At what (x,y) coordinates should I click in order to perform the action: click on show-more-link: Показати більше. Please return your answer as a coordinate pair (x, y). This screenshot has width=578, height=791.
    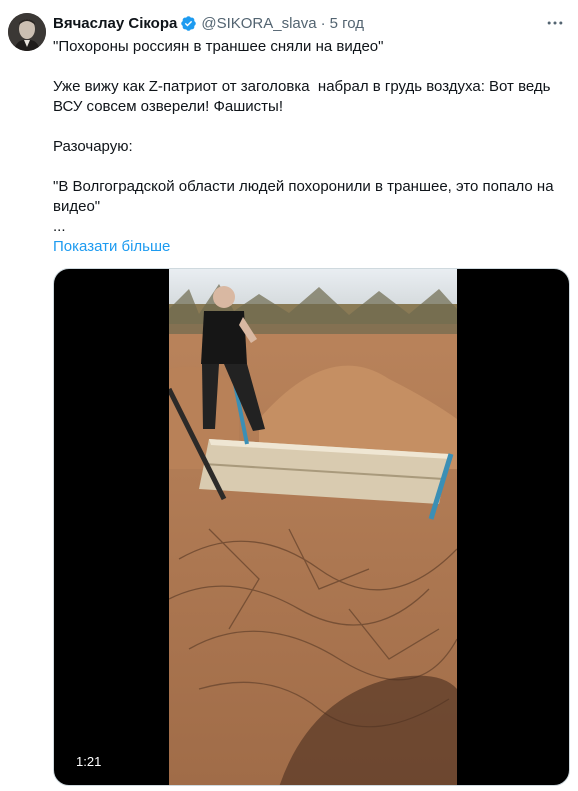
    Looking at the image, I should click on (111, 247).